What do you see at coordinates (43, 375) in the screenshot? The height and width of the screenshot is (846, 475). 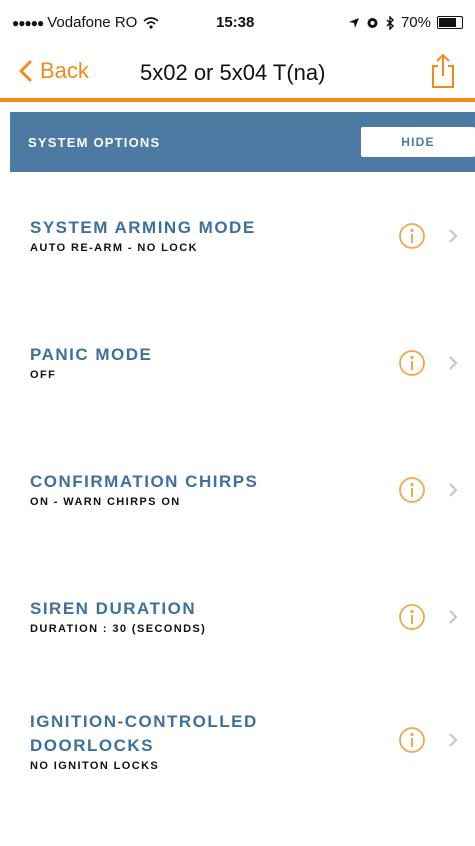 I see `option-value: Off` at bounding box center [43, 375].